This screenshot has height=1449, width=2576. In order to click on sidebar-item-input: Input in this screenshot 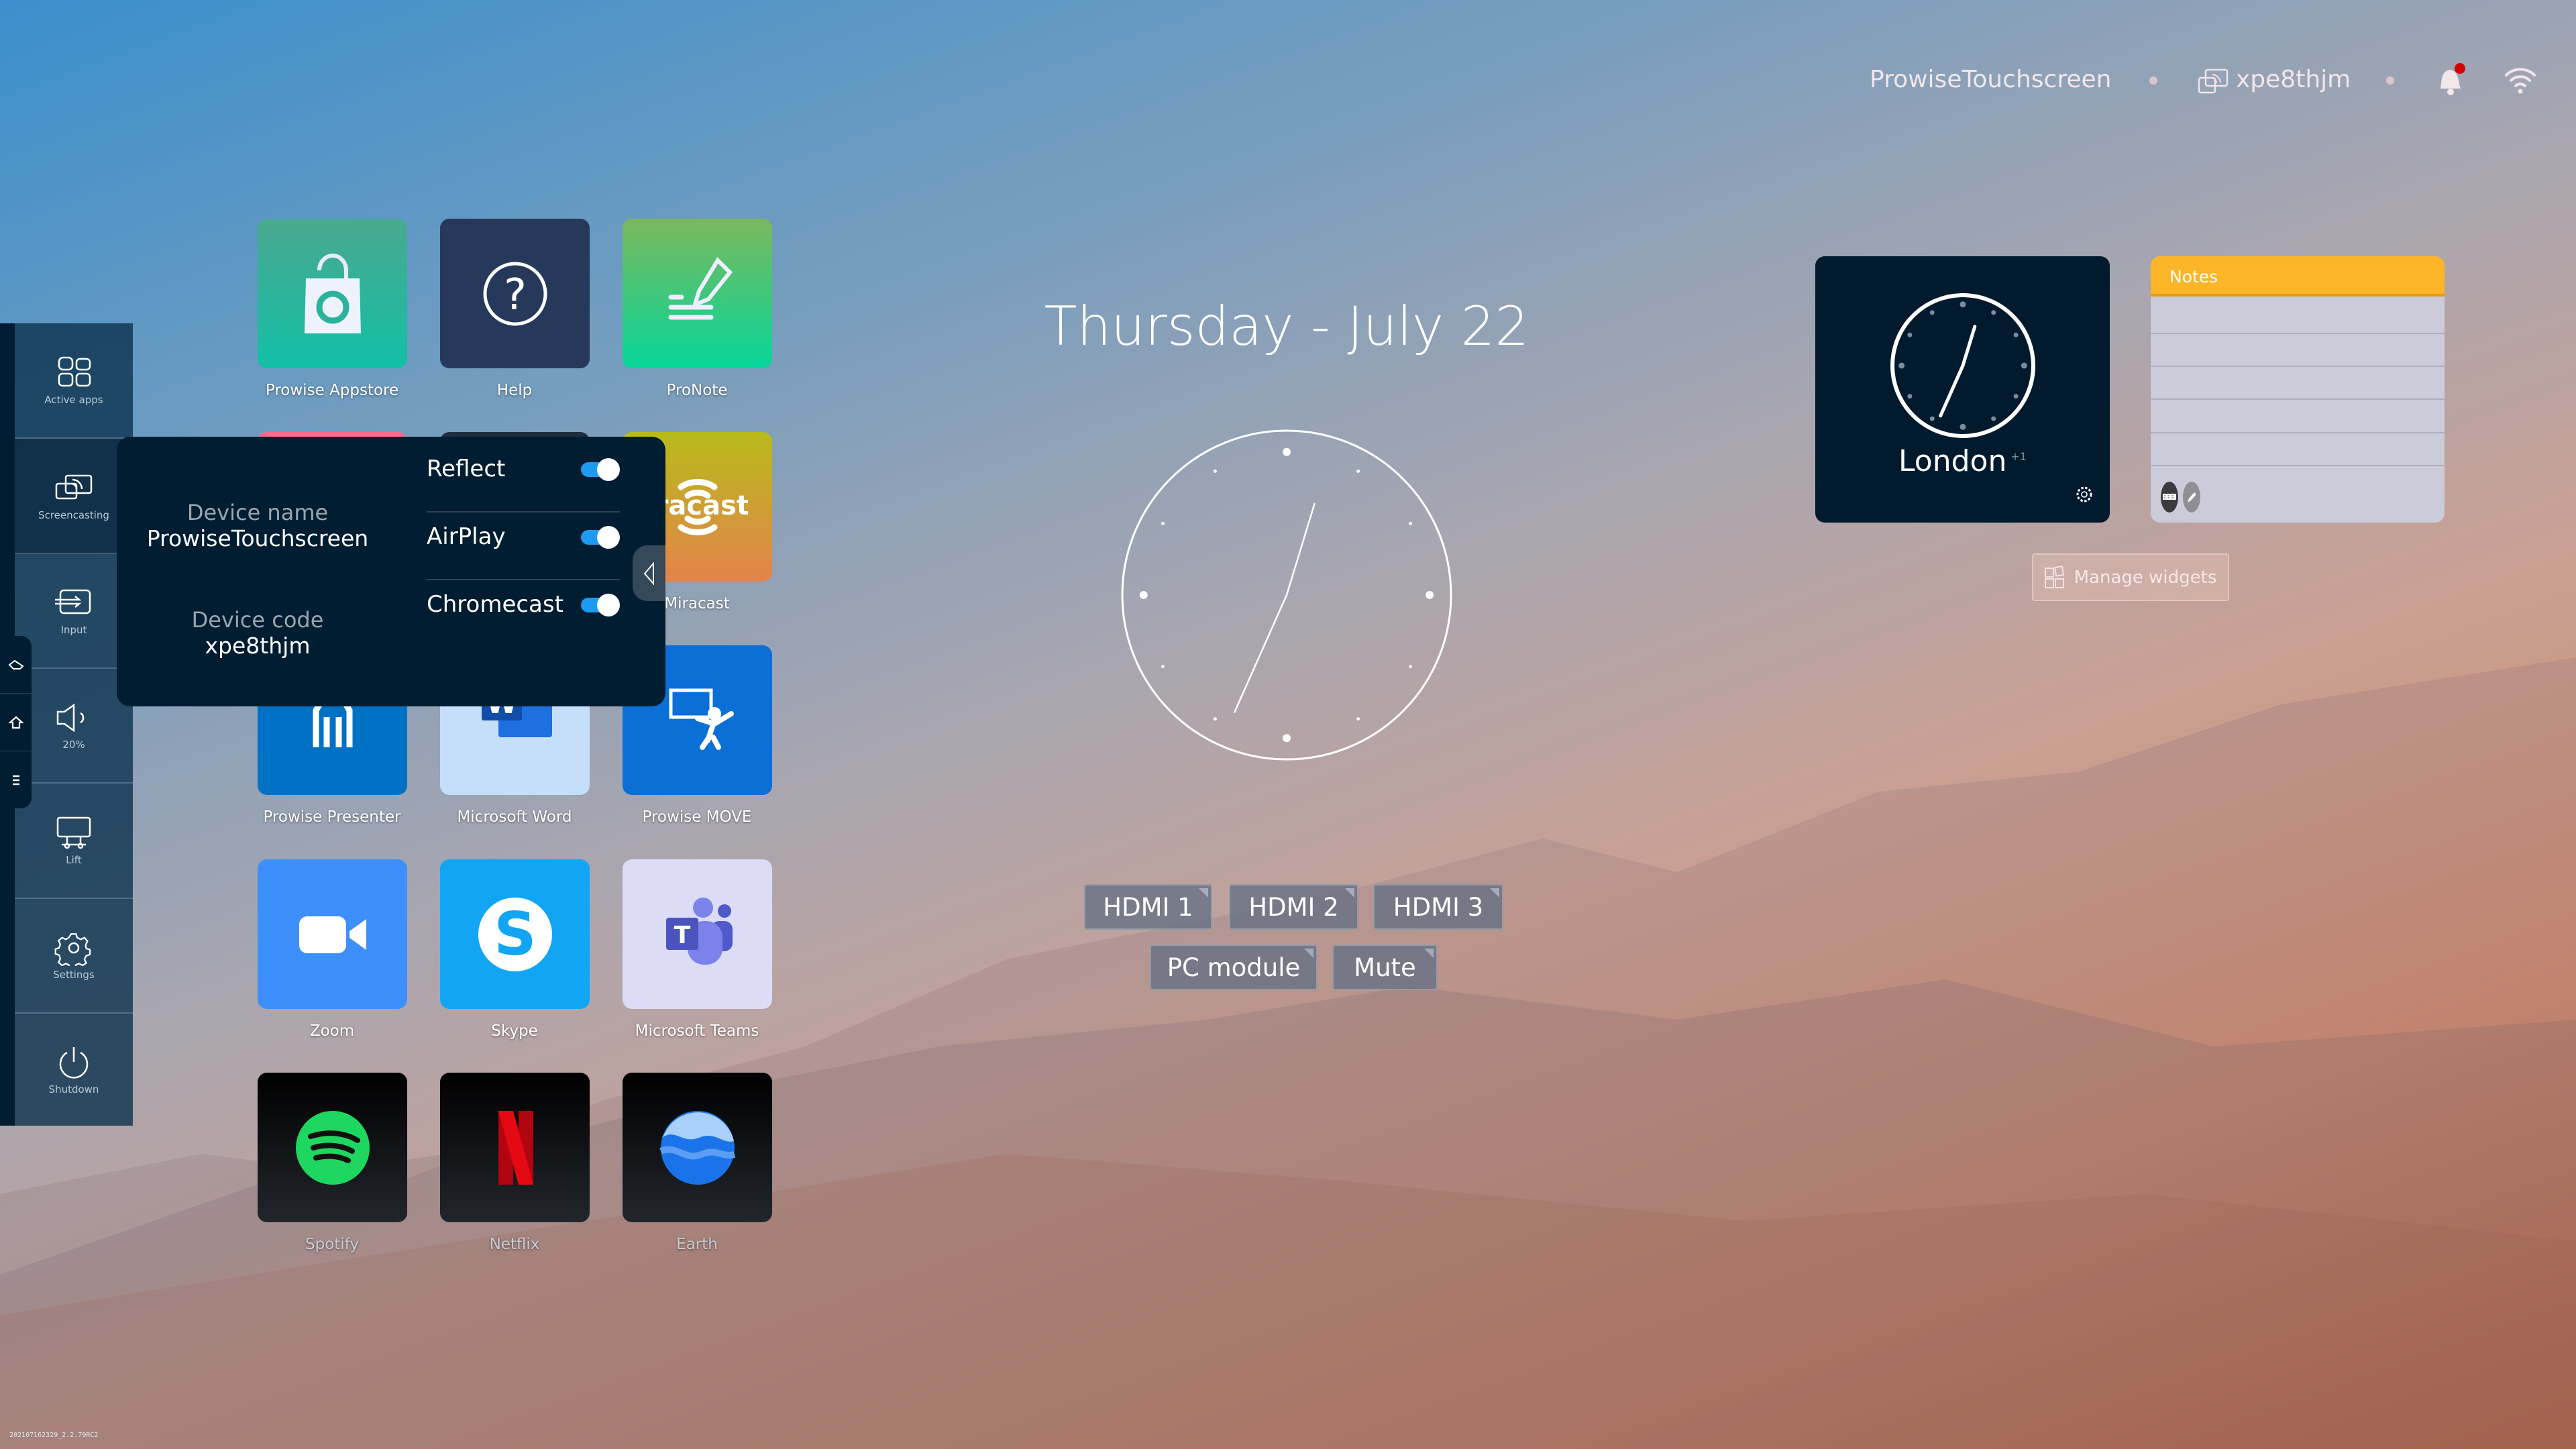, I will do `click(74, 611)`.